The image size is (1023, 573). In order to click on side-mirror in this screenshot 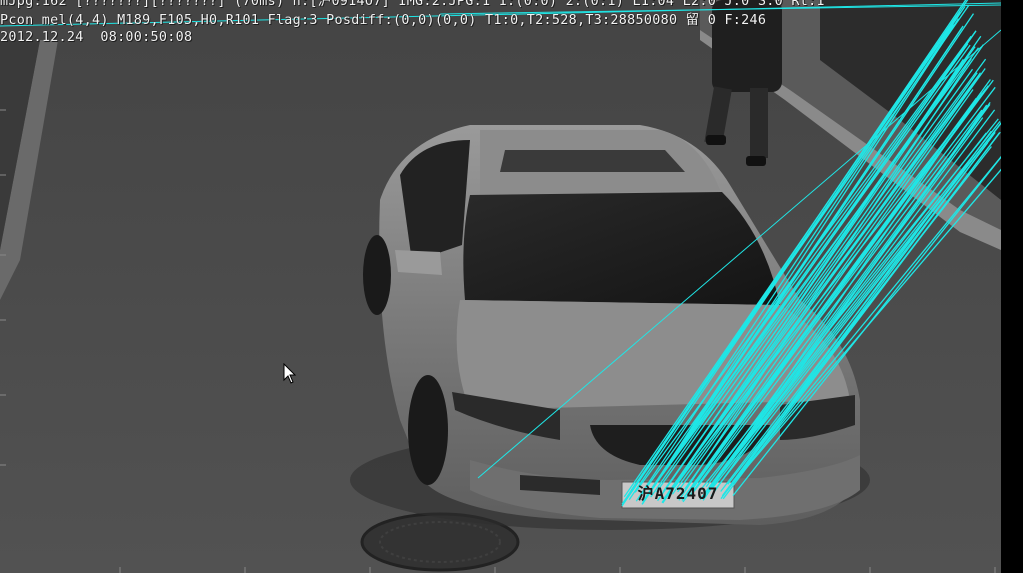, I will do `click(418, 262)`.